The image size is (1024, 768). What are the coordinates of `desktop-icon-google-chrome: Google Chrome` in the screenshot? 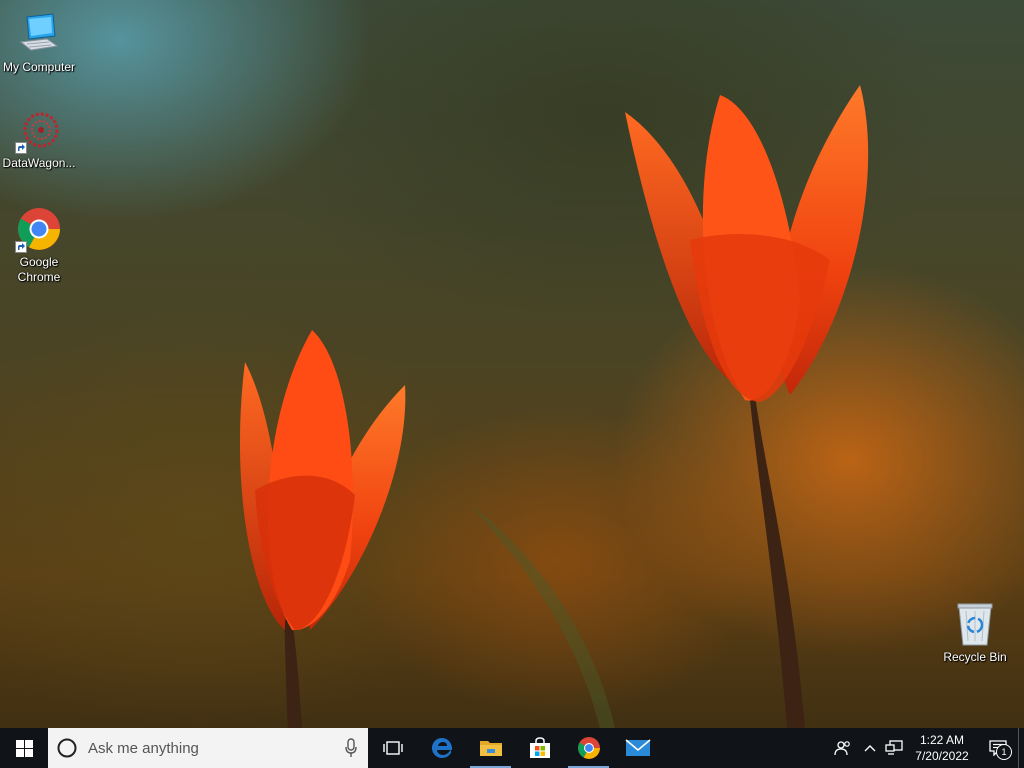 It's located at (39, 245).